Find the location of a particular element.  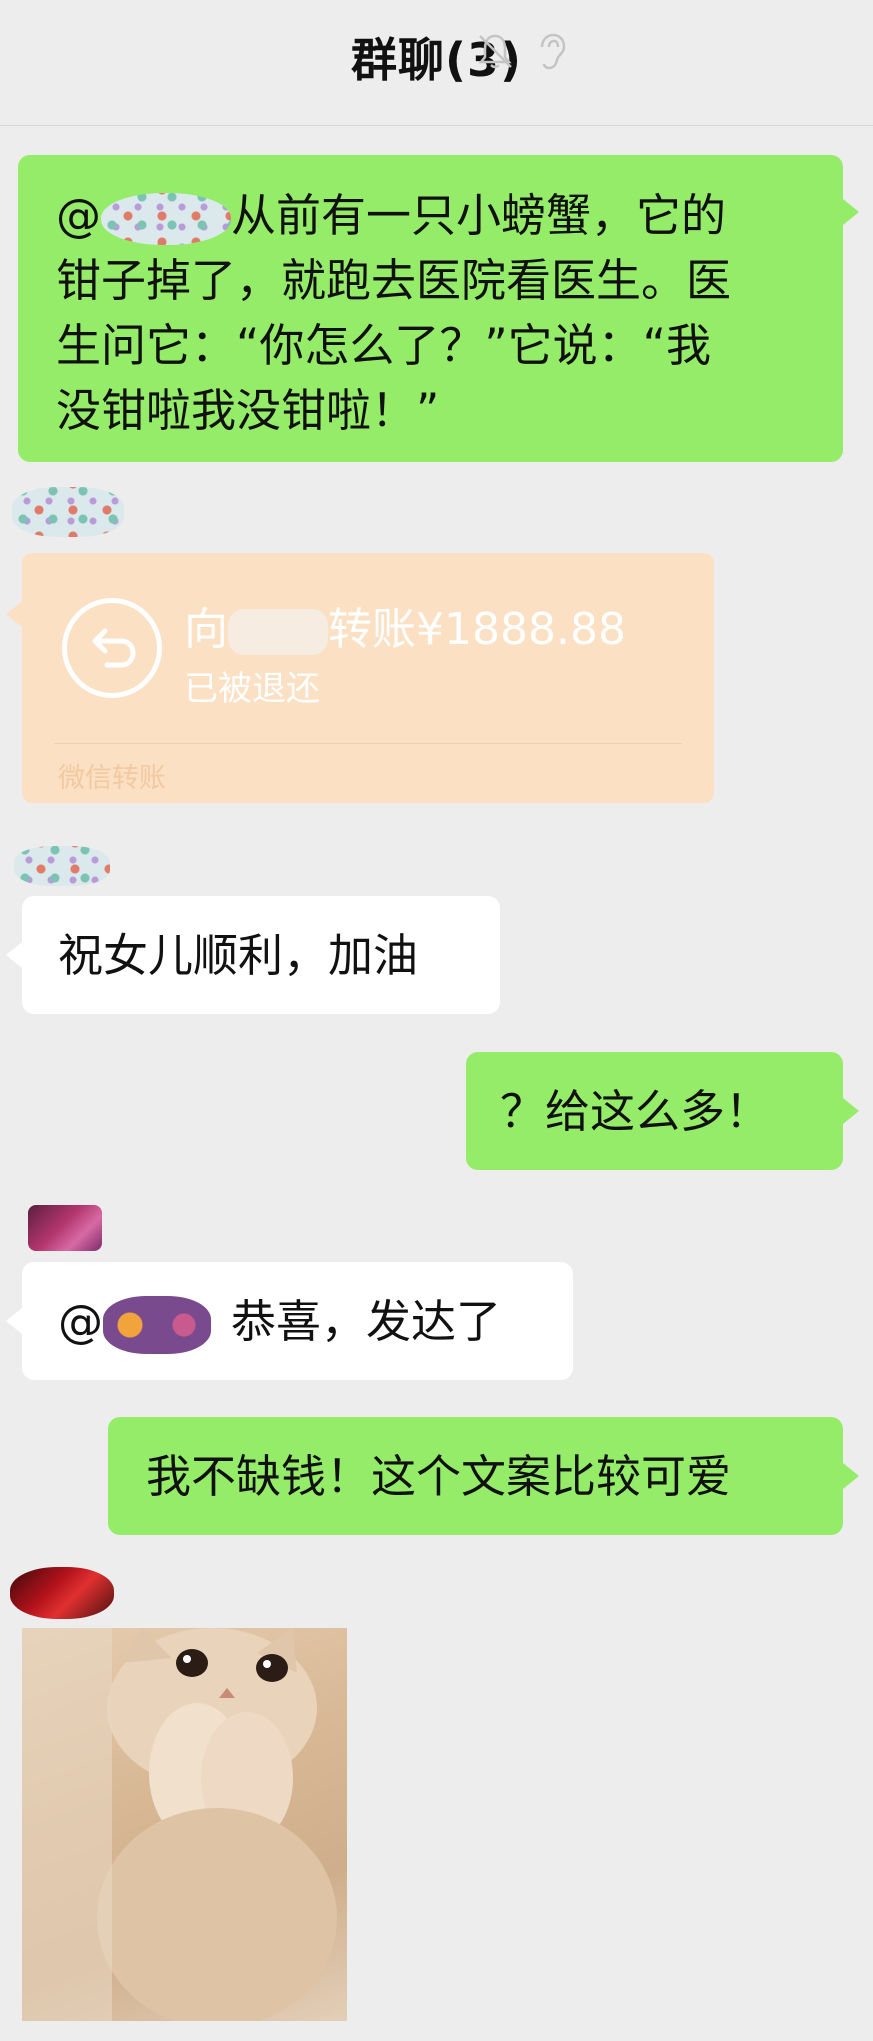

message-line: 钳子掉了，就跑去医院看医生。医 is located at coordinates (394, 280).